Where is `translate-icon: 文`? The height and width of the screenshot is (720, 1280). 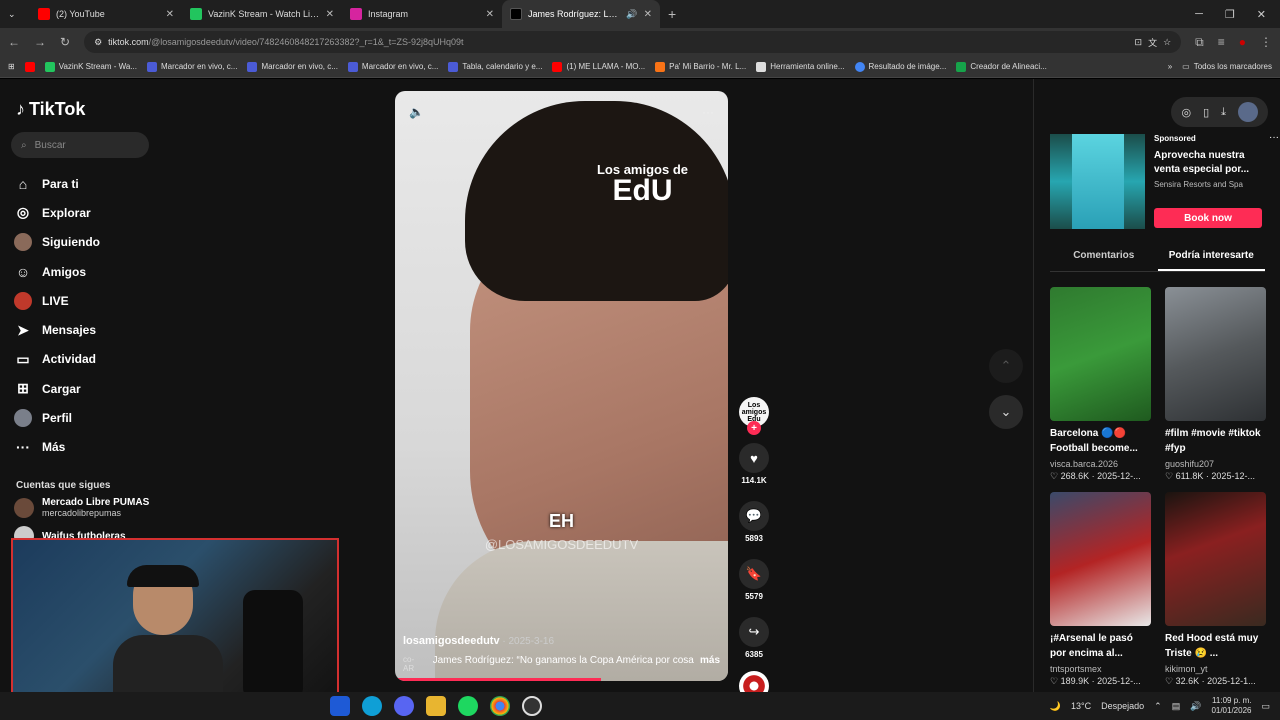
translate-icon: 文 is located at coordinates (1152, 42).